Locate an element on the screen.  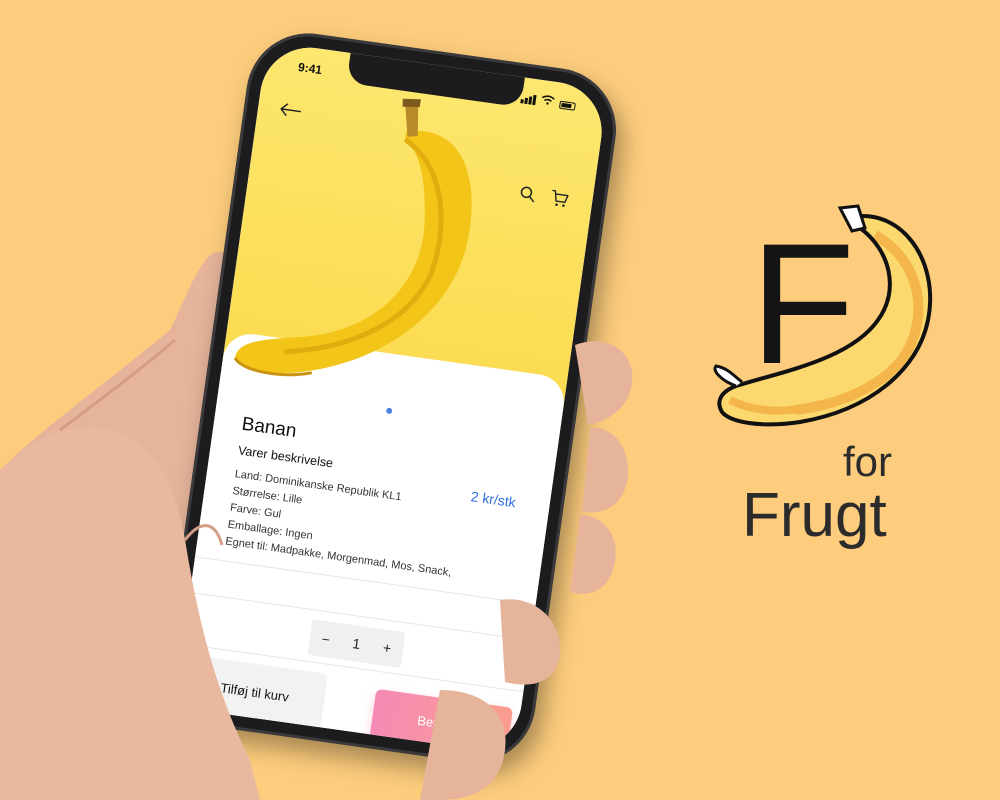
frugt-logo: F for Frugt is located at coordinates (845, 380).